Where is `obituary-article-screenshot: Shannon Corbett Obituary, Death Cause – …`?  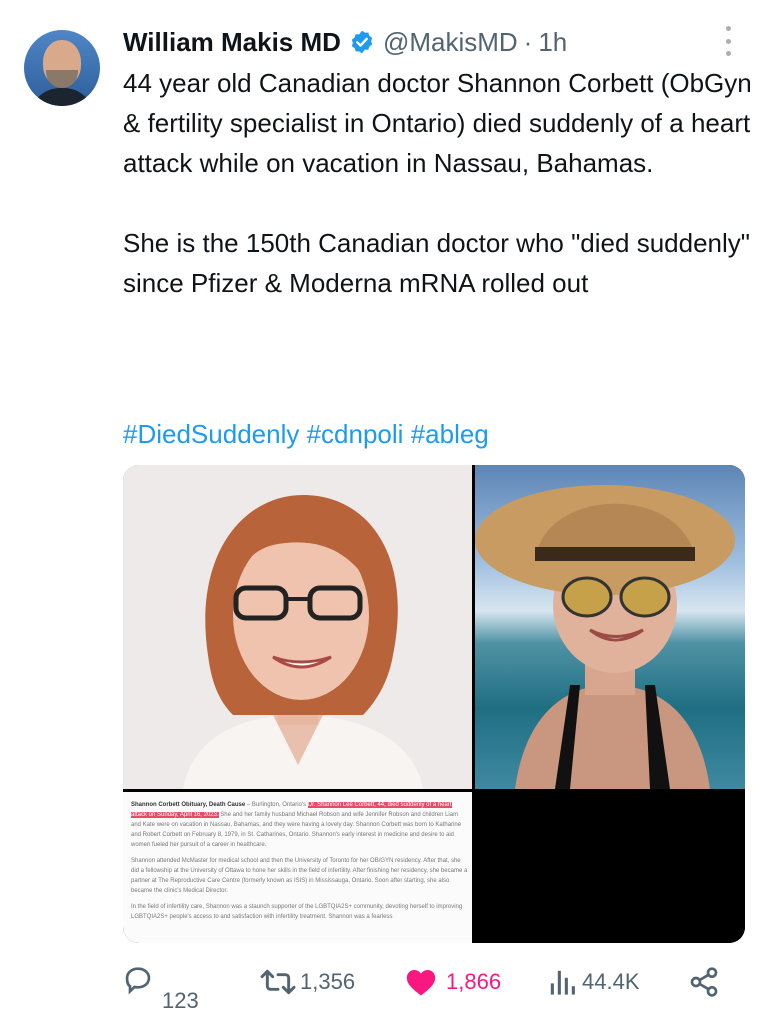
obituary-article-screenshot: Shannon Corbett Obituary, Death Cause – … is located at coordinates (297, 867).